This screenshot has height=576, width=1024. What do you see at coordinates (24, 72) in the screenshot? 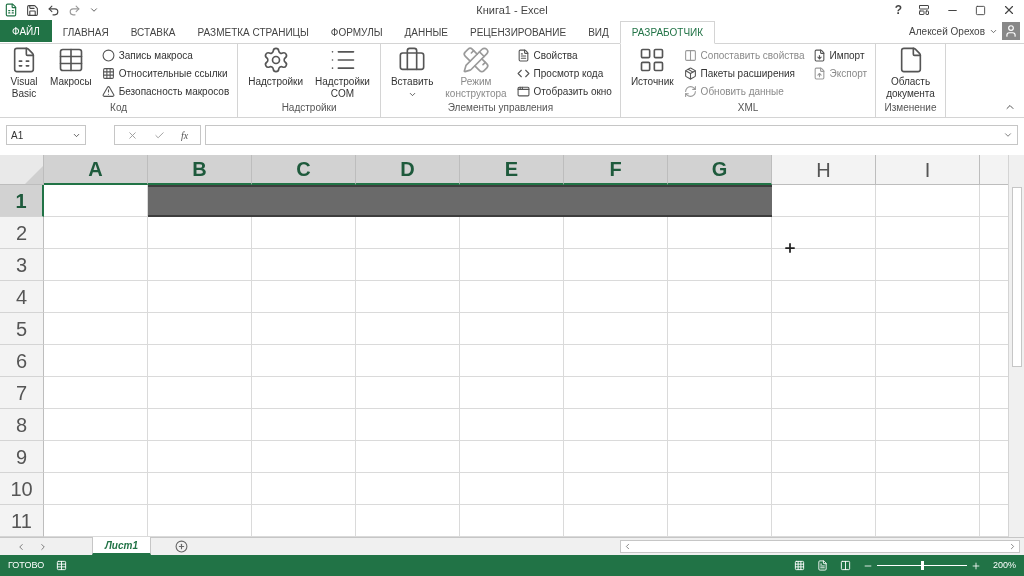
I see `ribbon-button: Visual Basic` at bounding box center [24, 72].